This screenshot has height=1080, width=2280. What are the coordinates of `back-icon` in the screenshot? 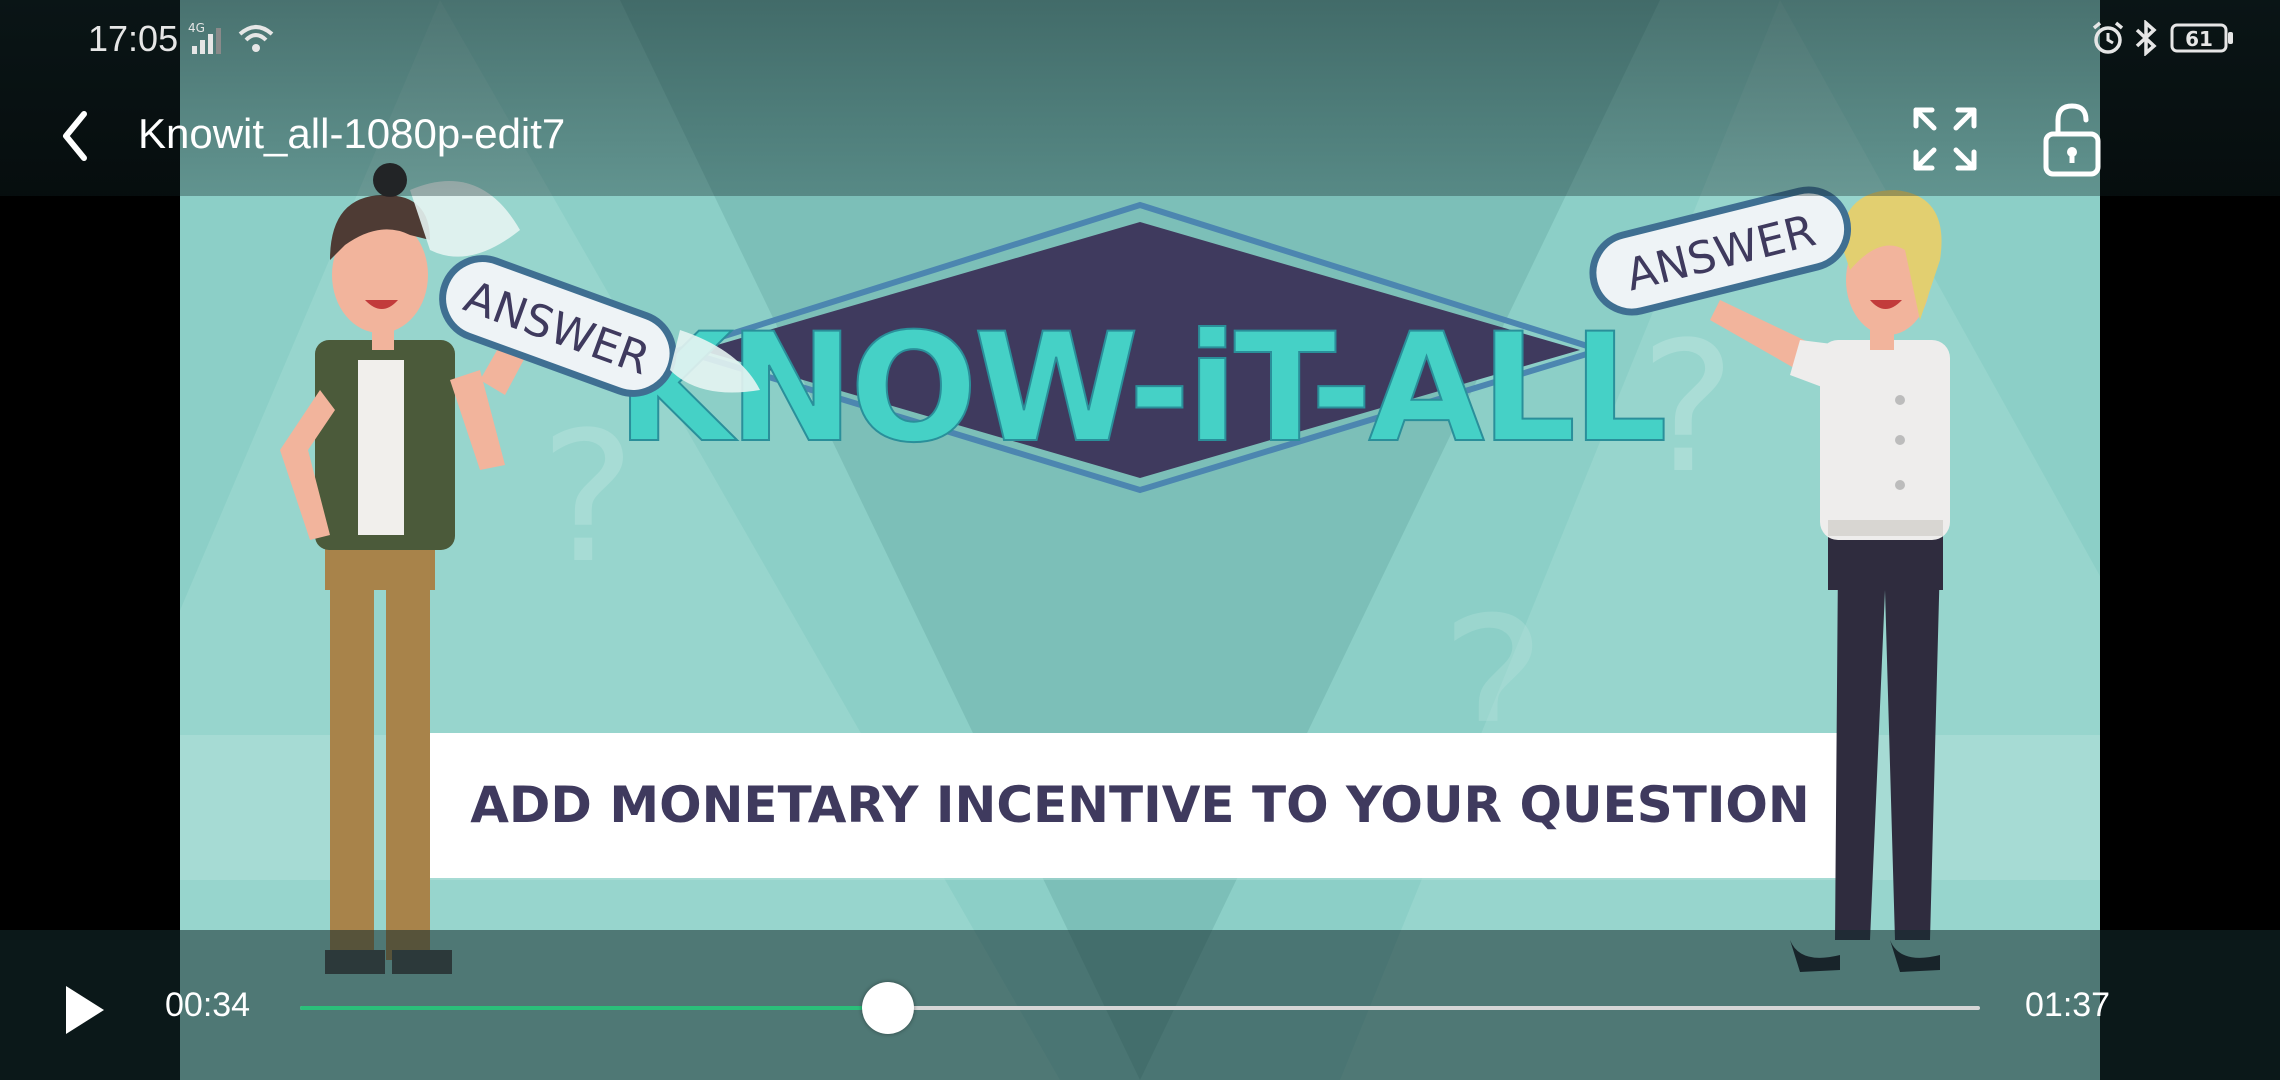 It's located at (75, 136).